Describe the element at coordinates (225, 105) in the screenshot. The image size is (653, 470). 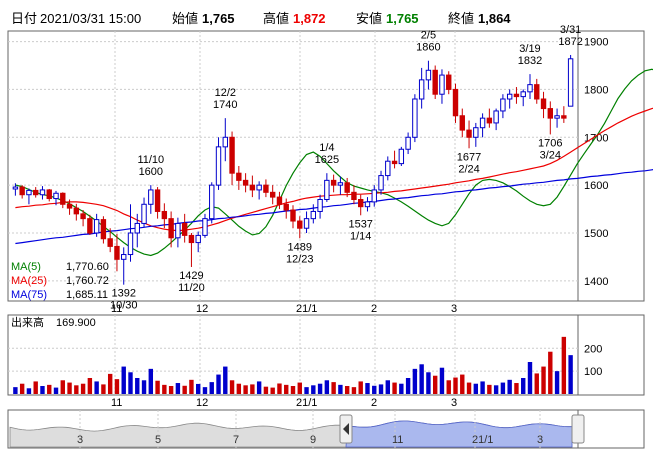
I see `annotation-label: 1740` at that location.